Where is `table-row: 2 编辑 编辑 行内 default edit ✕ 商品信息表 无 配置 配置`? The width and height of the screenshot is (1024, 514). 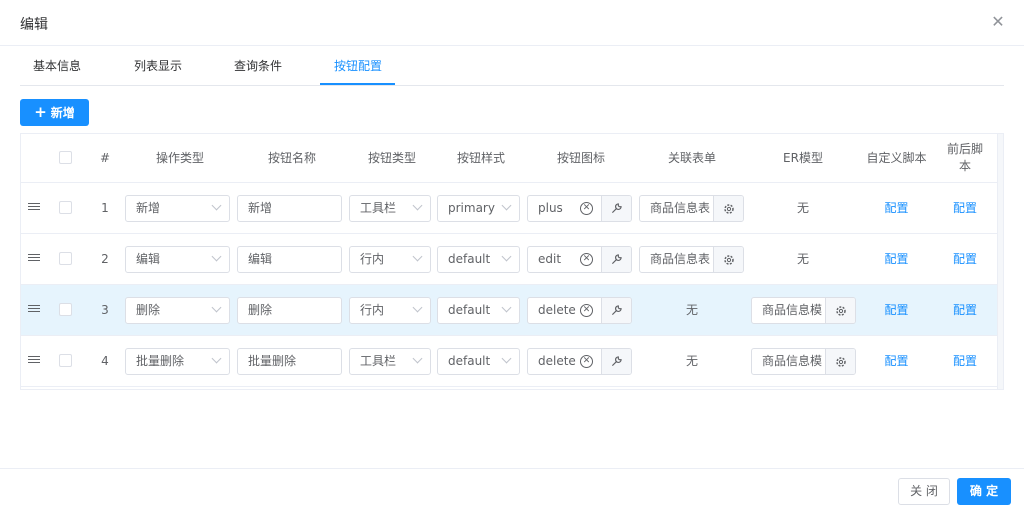
table-row: 2 编辑 编辑 行内 default edit ✕ 商品信息表 无 配置 配置 is located at coordinates (509, 259).